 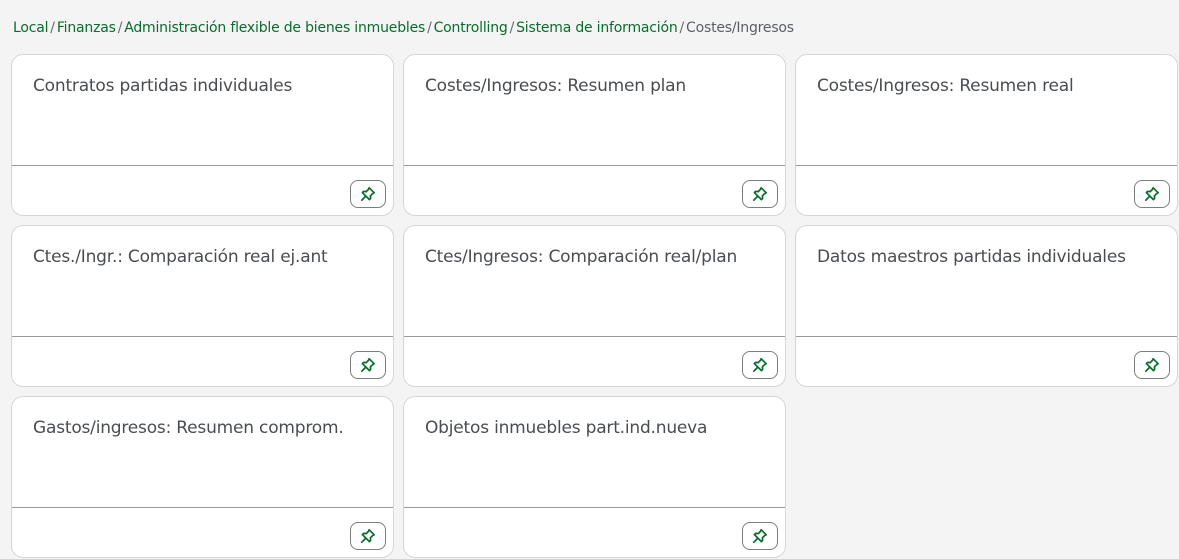 I want to click on tile-title: Costes/Ingresos: Resumen real, so click(x=945, y=86).